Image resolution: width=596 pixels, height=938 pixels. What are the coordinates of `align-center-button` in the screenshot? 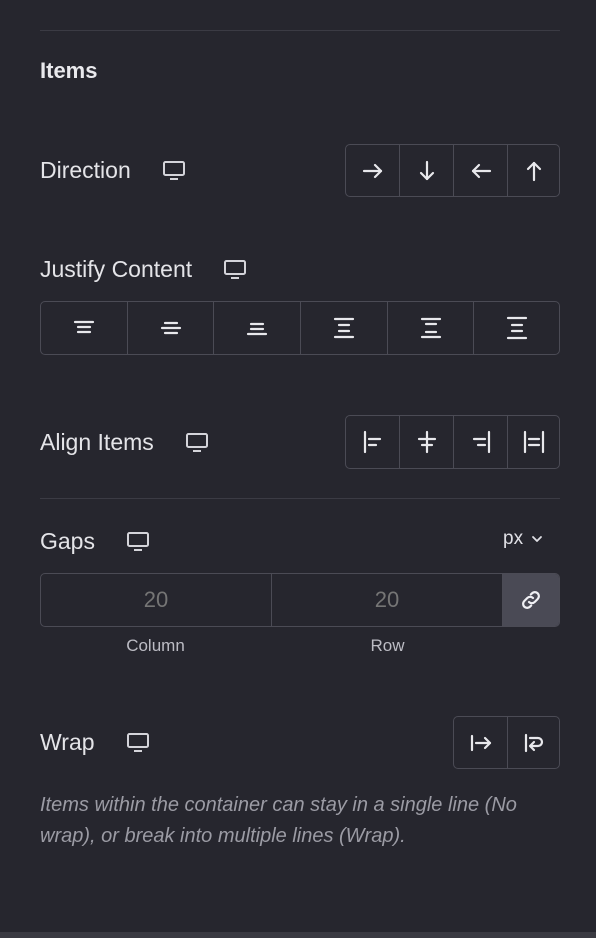 It's located at (427, 442).